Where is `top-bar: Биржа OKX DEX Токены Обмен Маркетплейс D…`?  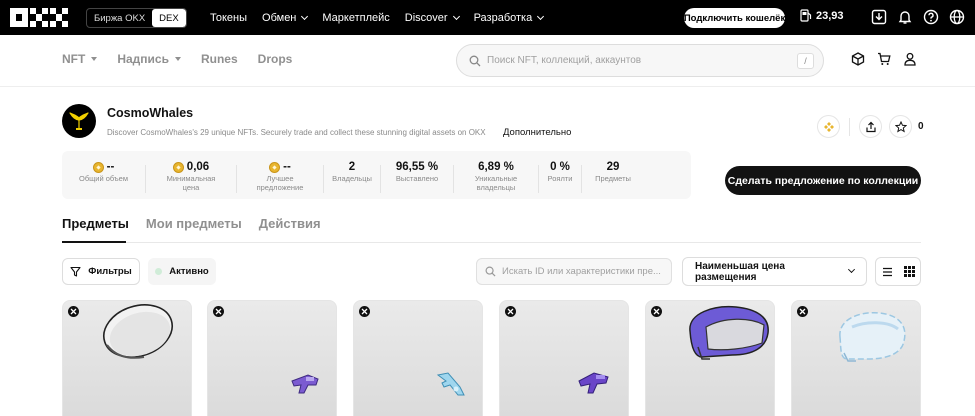 top-bar: Биржа OKX DEX Токены Обмен Маркетплейс D… is located at coordinates (487, 17).